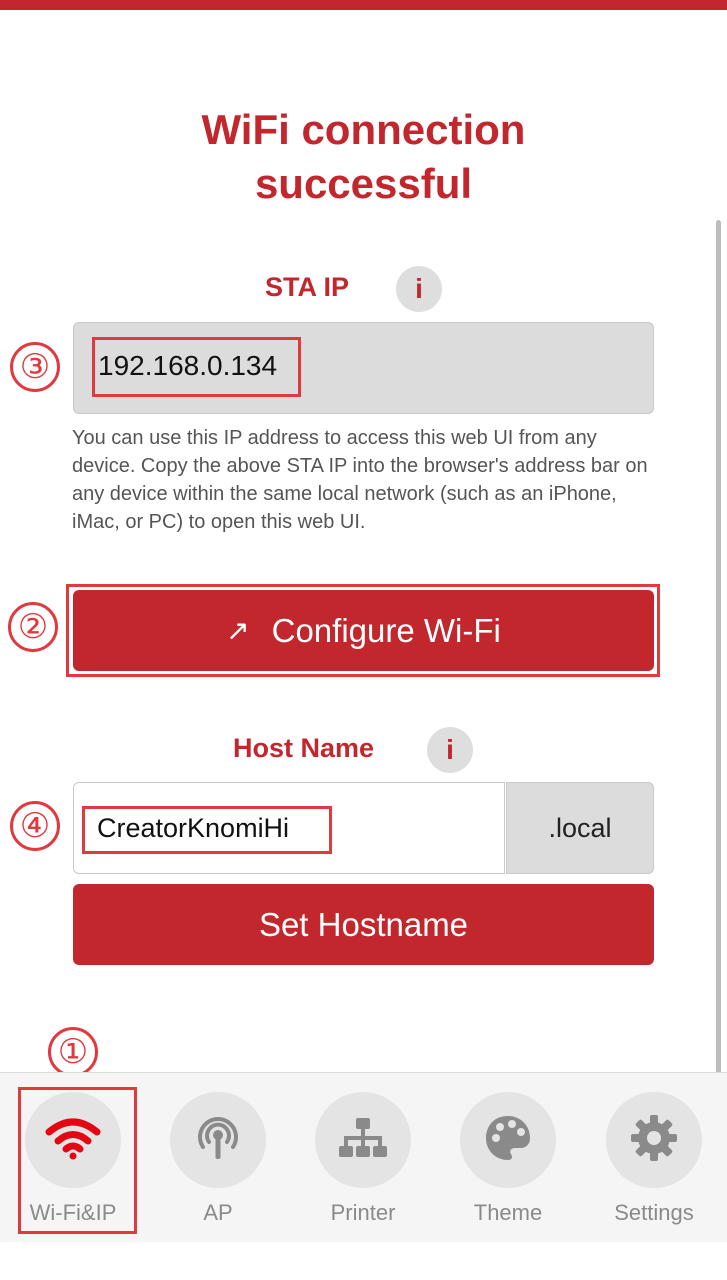 This screenshot has width=727, height=1280. I want to click on gear-icon, so click(654, 1140).